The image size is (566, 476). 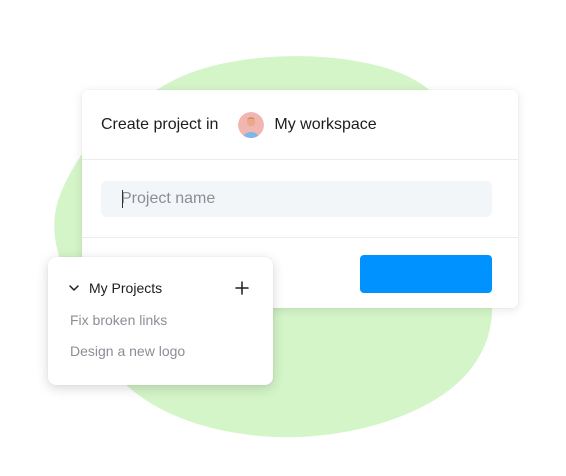 I want to click on user-avatar-icon, so click(x=251, y=124).